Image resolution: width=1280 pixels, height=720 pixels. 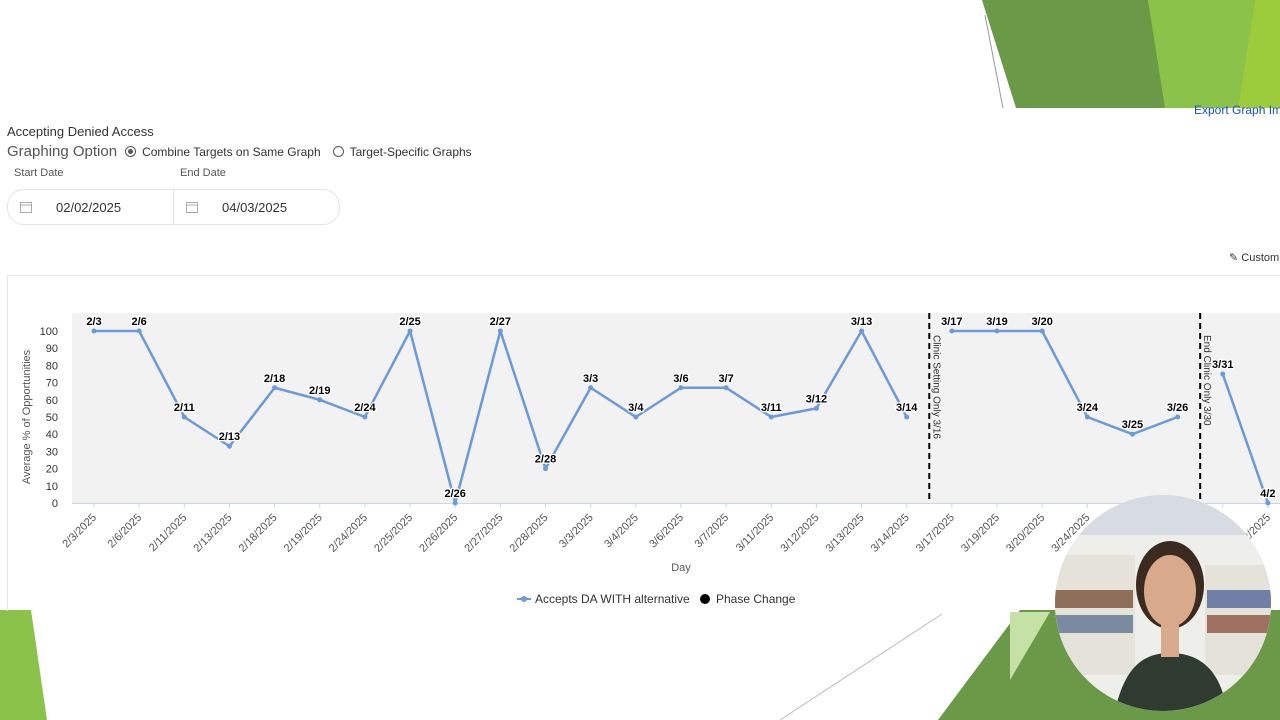 What do you see at coordinates (756, 599) in the screenshot?
I see `legend-label: Phase Change` at bounding box center [756, 599].